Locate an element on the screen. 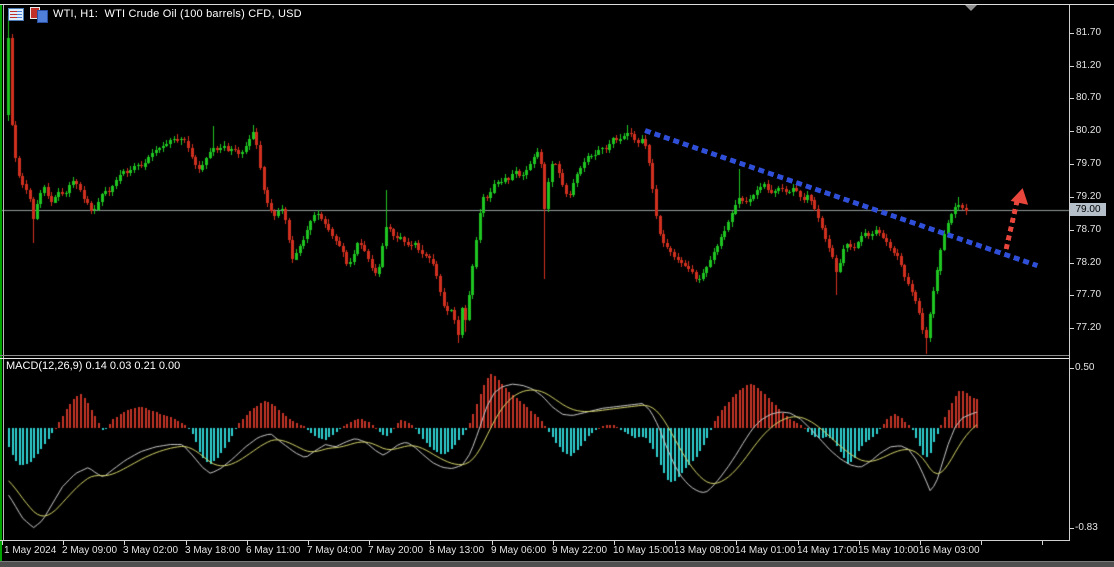 This screenshot has height=567, width=1114. left-green-border is located at coordinates (1, 283).